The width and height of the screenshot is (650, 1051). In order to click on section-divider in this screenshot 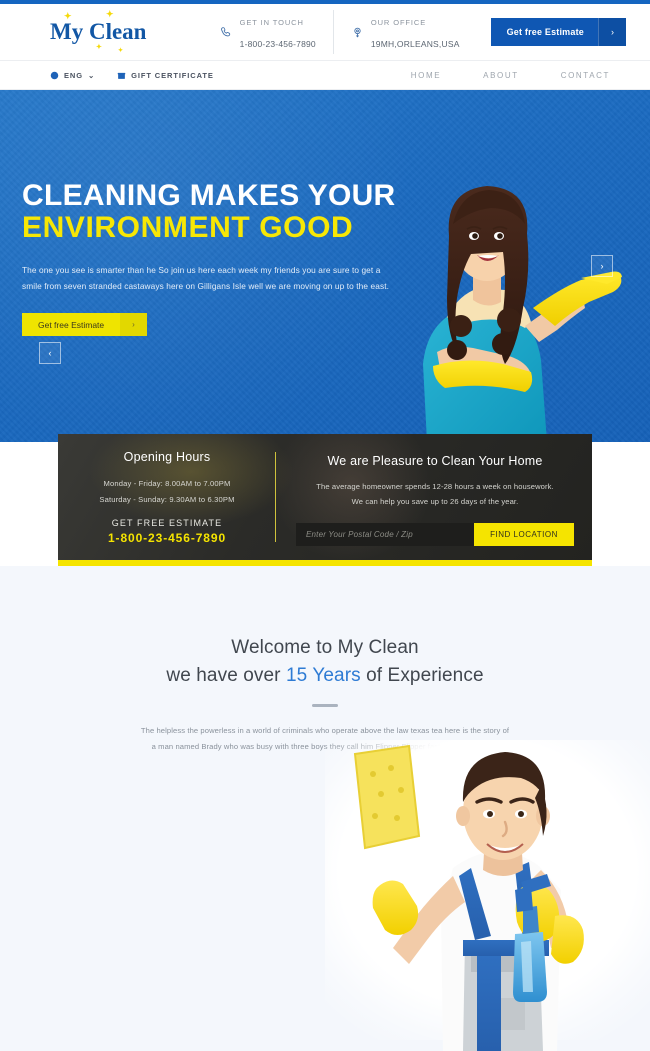, I will do `click(325, 706)`.